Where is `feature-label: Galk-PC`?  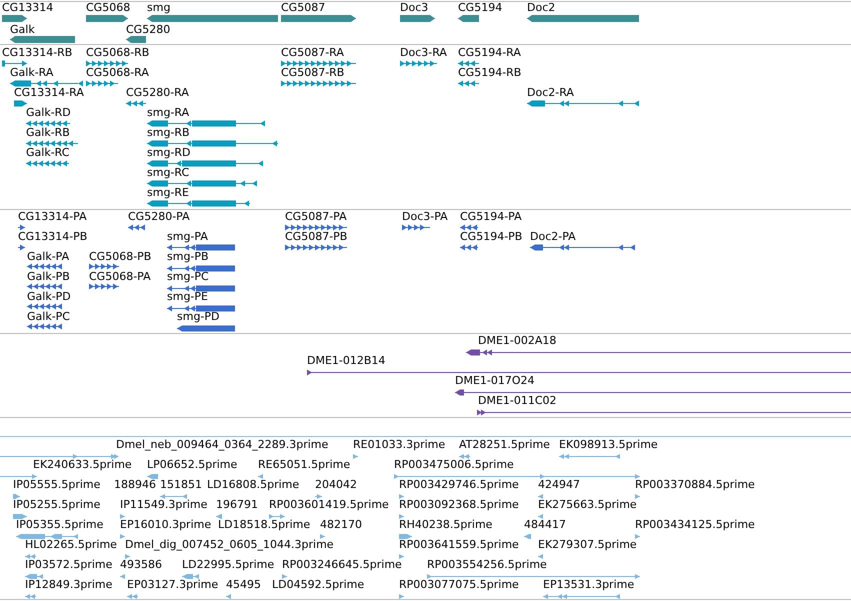 feature-label: Galk-PC is located at coordinates (48, 316).